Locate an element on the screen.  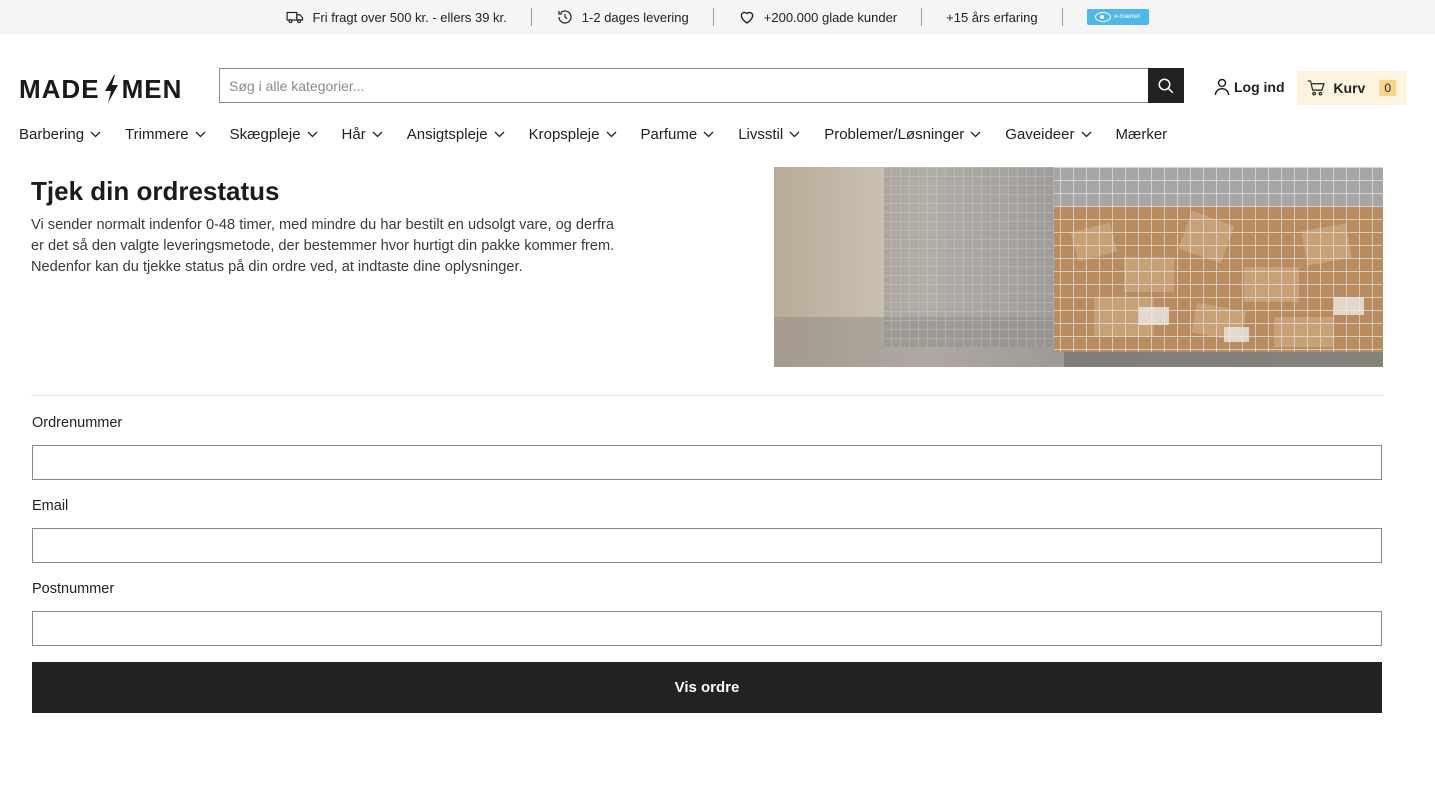
nav-item-label: Hår is located at coordinates (353, 134).